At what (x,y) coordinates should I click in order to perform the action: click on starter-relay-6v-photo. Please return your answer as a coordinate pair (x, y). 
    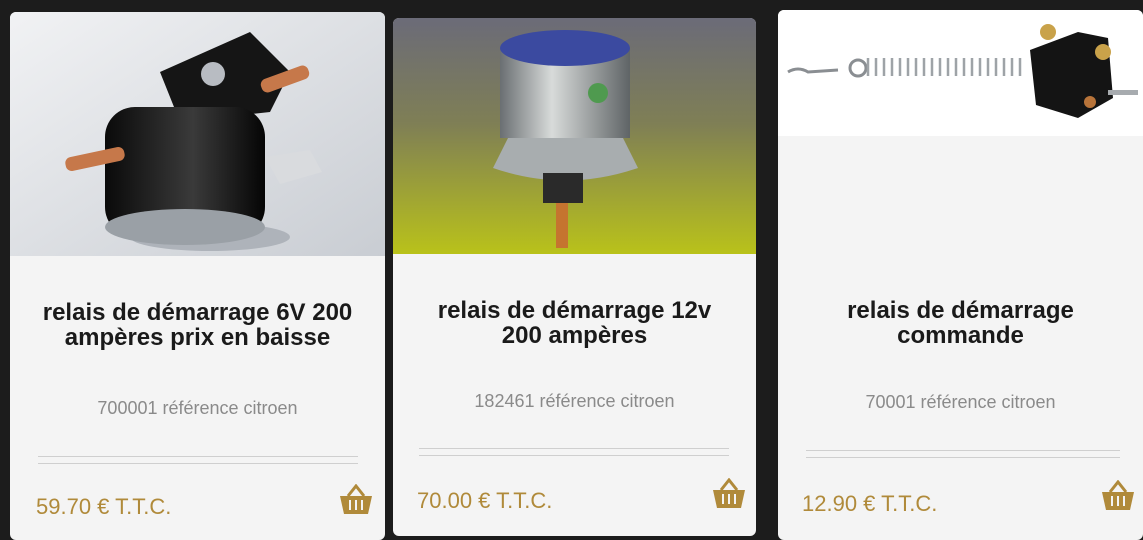
    Looking at the image, I should click on (197, 134).